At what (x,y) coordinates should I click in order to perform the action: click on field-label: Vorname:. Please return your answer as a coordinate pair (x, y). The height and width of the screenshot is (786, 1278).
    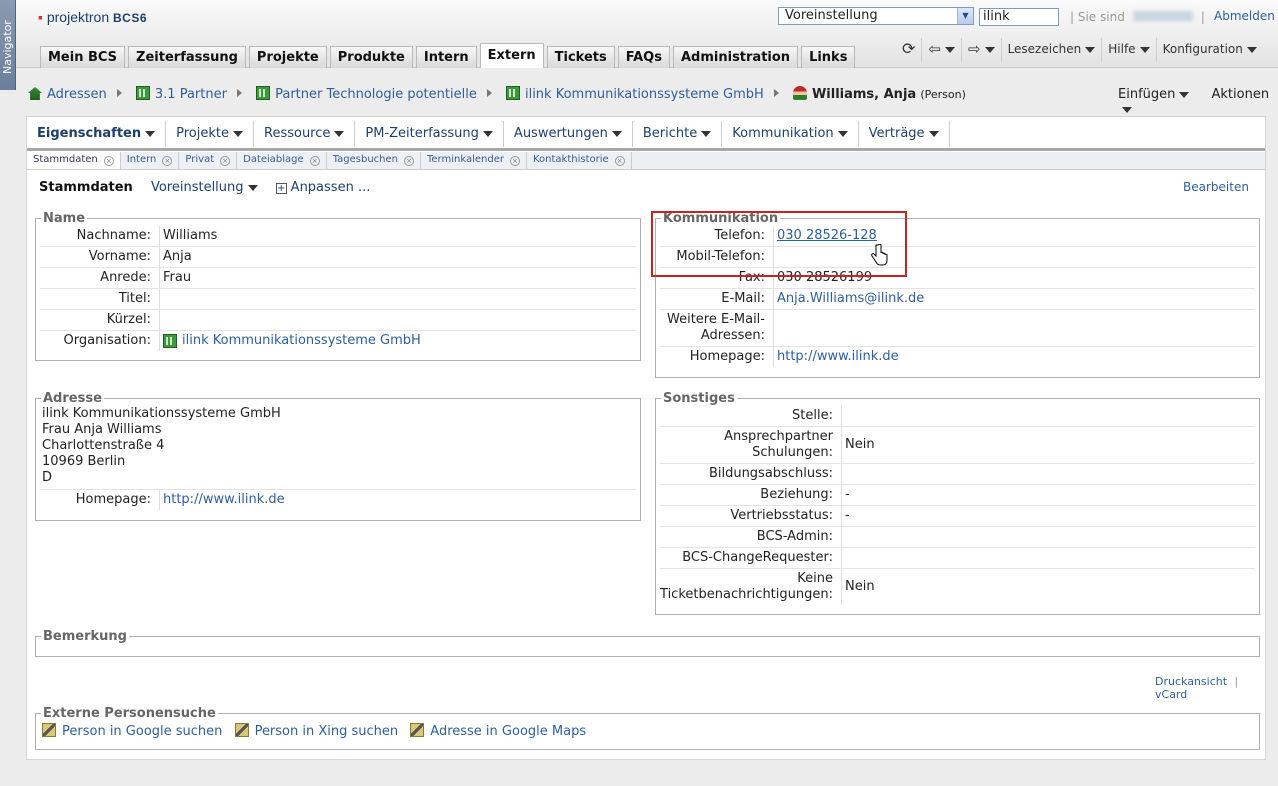
    Looking at the image, I should click on (100, 257).